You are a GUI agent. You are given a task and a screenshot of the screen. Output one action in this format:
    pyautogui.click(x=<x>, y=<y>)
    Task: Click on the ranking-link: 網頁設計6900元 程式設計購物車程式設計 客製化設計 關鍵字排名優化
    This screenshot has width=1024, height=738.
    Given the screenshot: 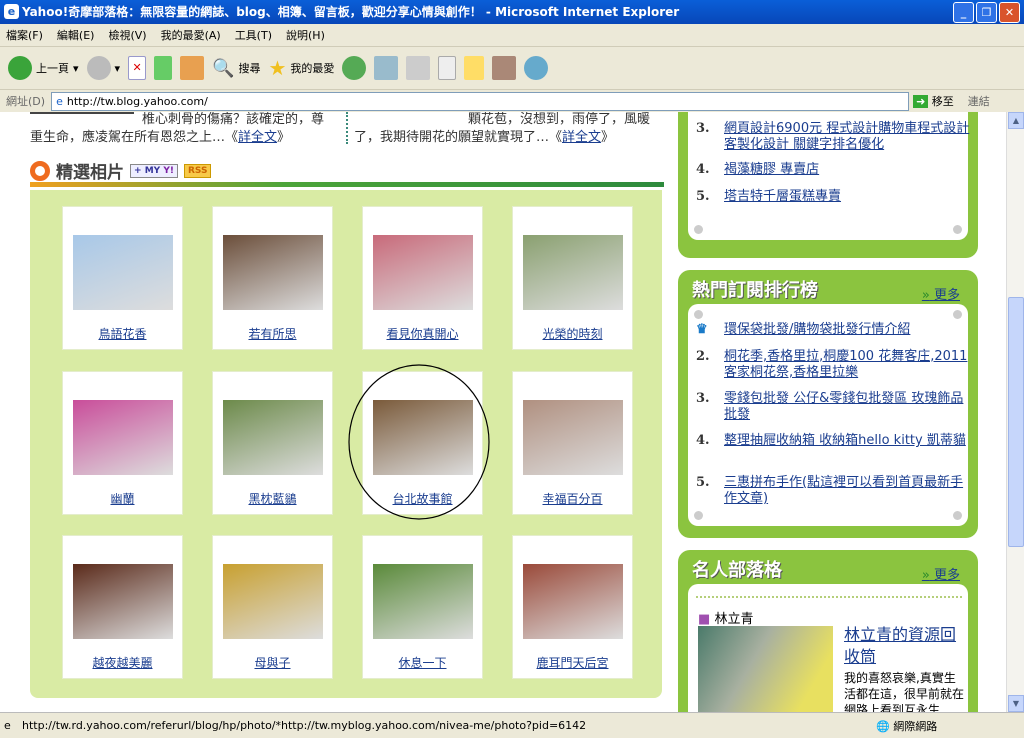 What is the action you would take?
    pyautogui.click(x=846, y=136)
    